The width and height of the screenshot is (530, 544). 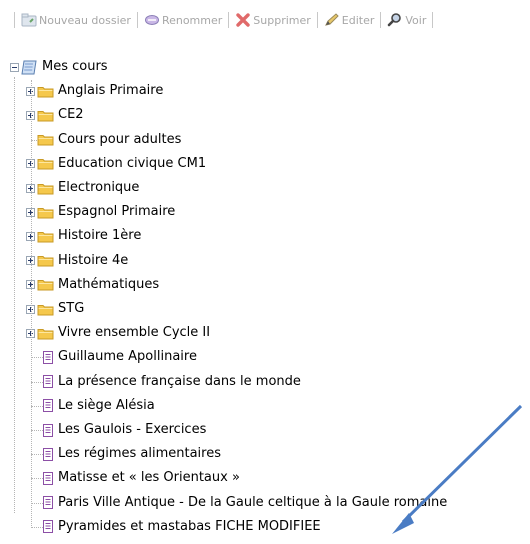 What do you see at coordinates (179, 381) in the screenshot?
I see `tree-document-label: La présence française dans le monde` at bounding box center [179, 381].